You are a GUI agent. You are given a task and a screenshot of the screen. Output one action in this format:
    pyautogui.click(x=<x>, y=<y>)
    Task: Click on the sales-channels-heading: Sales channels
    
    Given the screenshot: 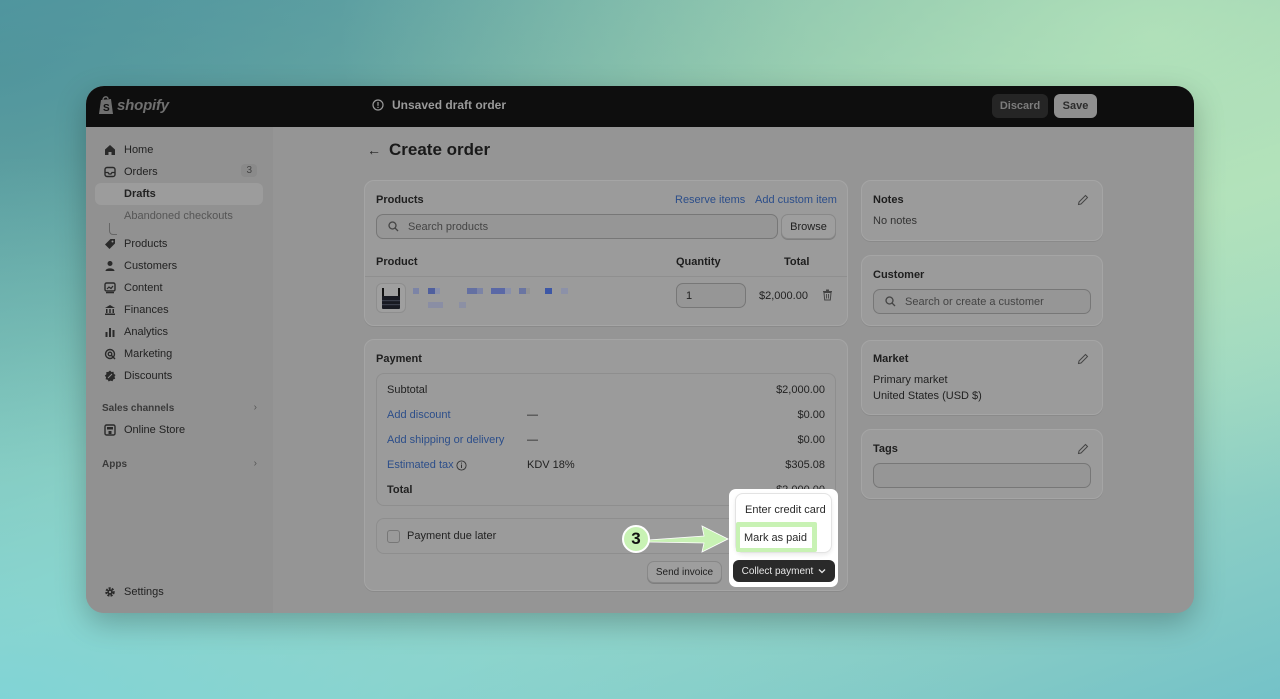 What is the action you would take?
    pyautogui.click(x=138, y=408)
    